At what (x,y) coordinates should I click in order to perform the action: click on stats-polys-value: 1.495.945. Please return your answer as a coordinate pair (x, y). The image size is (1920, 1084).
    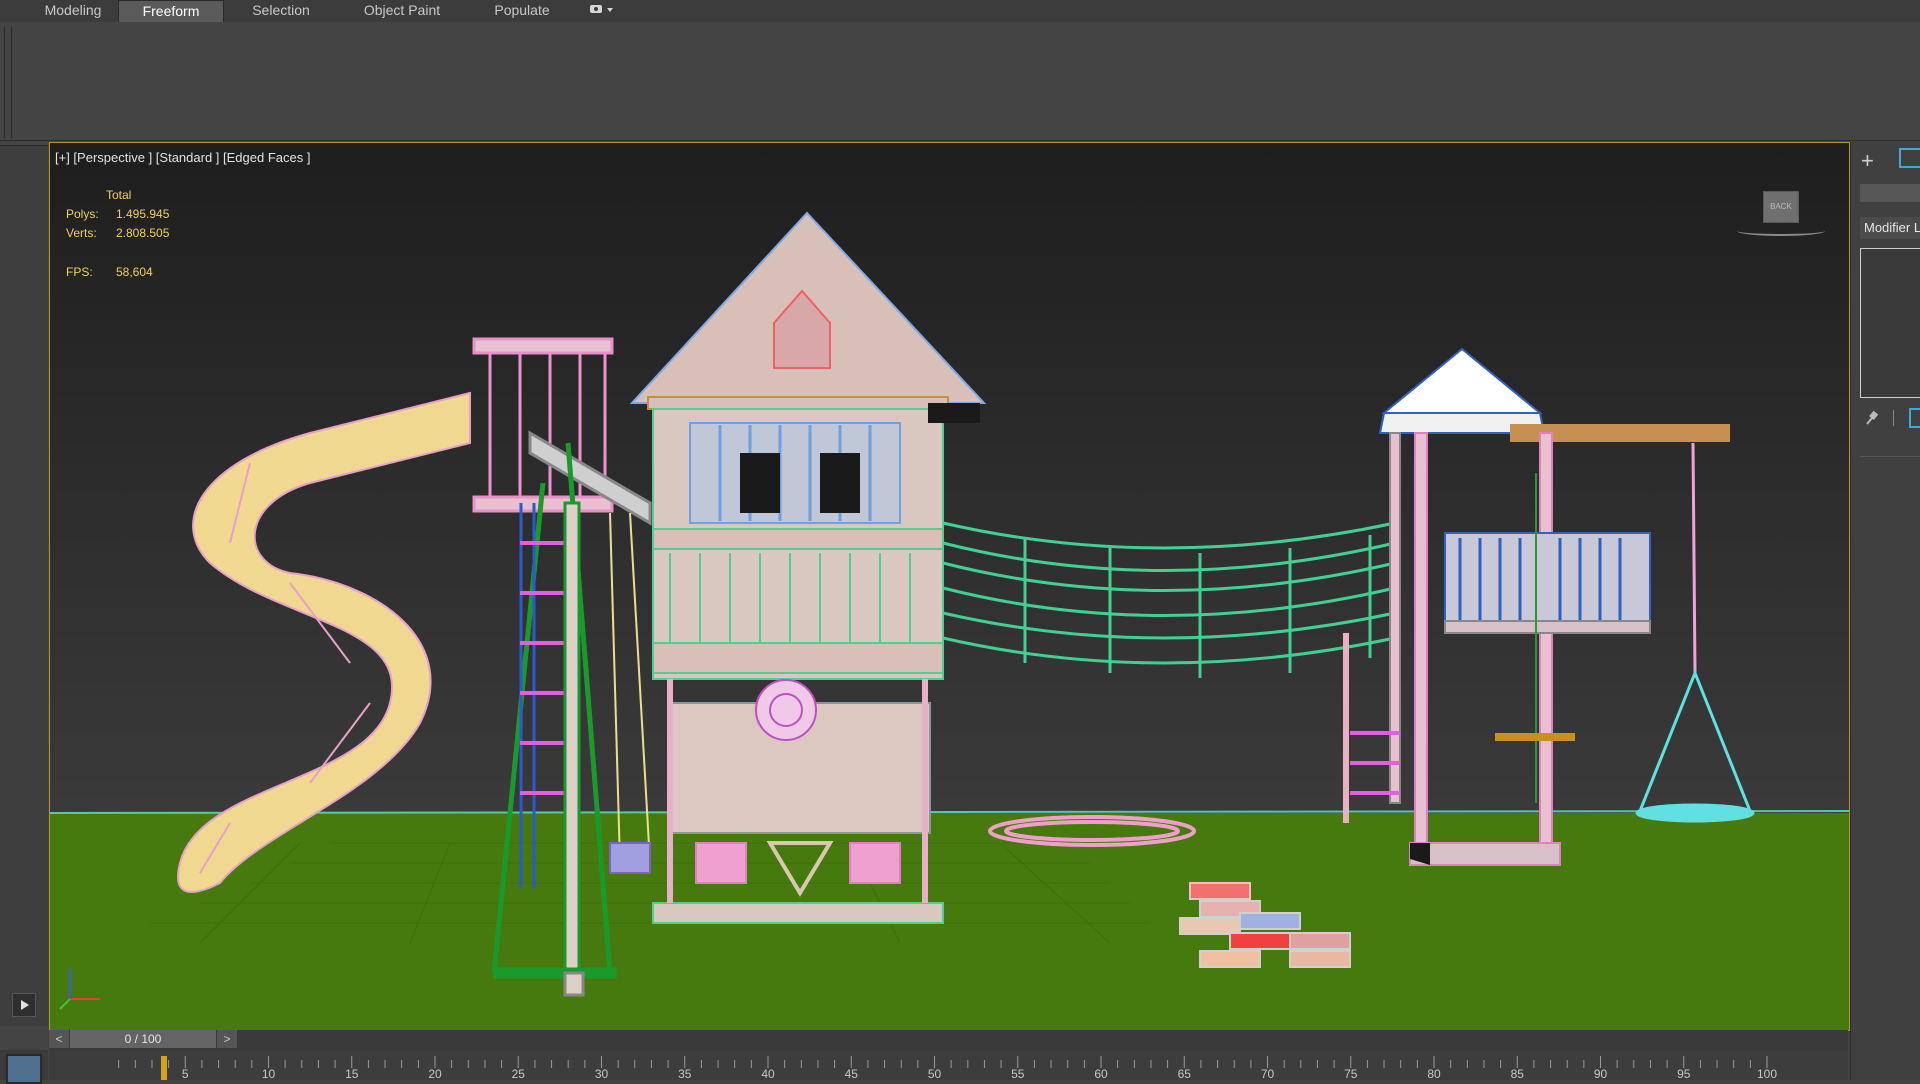
    Looking at the image, I should click on (143, 214).